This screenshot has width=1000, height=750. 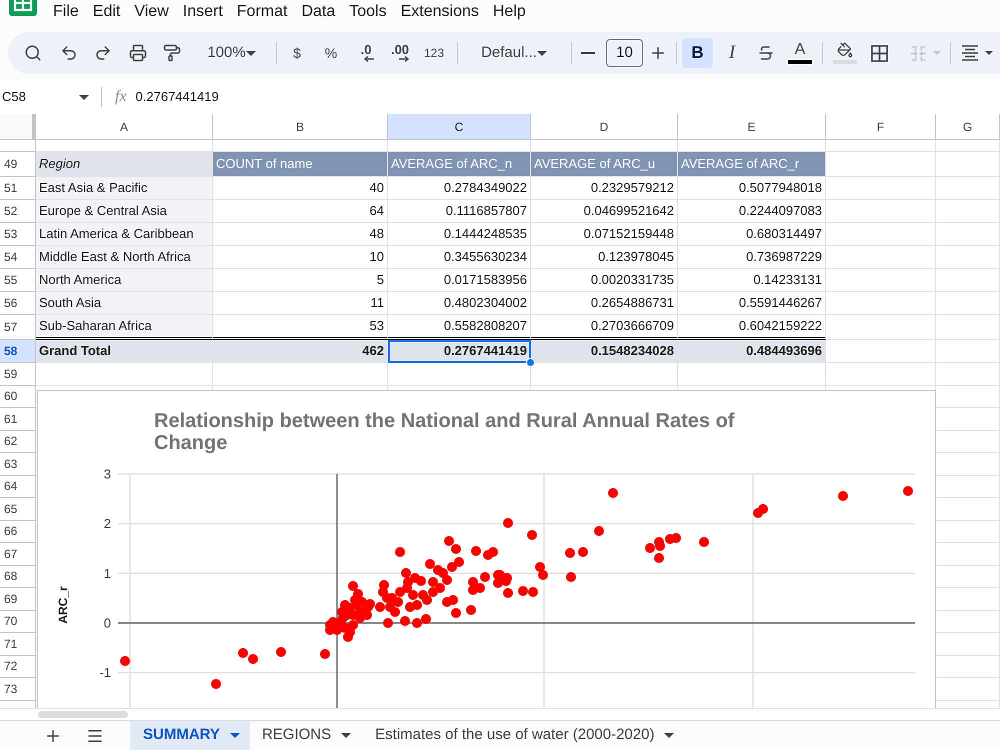 I want to click on percent-format-button: %, so click(x=331, y=53).